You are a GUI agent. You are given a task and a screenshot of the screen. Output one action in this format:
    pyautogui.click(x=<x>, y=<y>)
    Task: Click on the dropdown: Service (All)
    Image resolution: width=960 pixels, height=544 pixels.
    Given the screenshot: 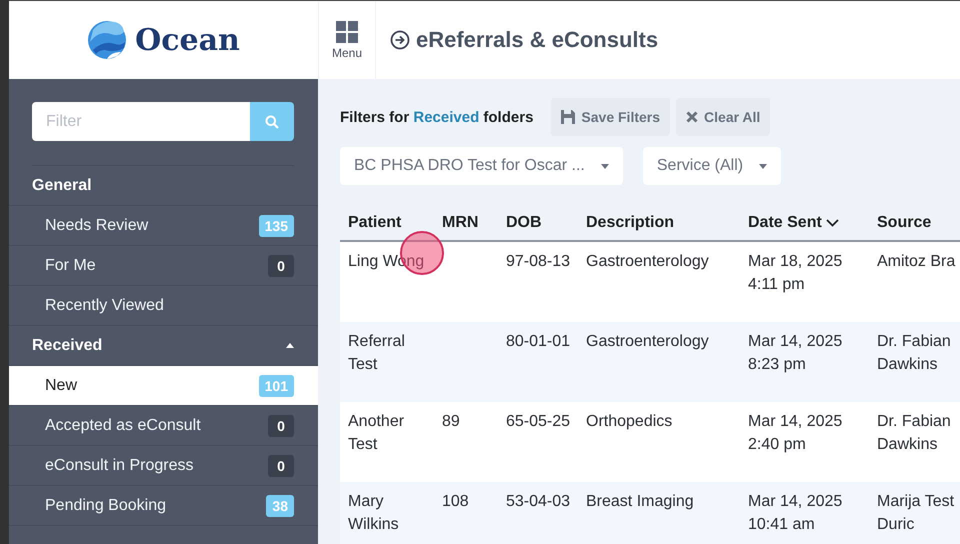 What is the action you would take?
    pyautogui.click(x=712, y=166)
    